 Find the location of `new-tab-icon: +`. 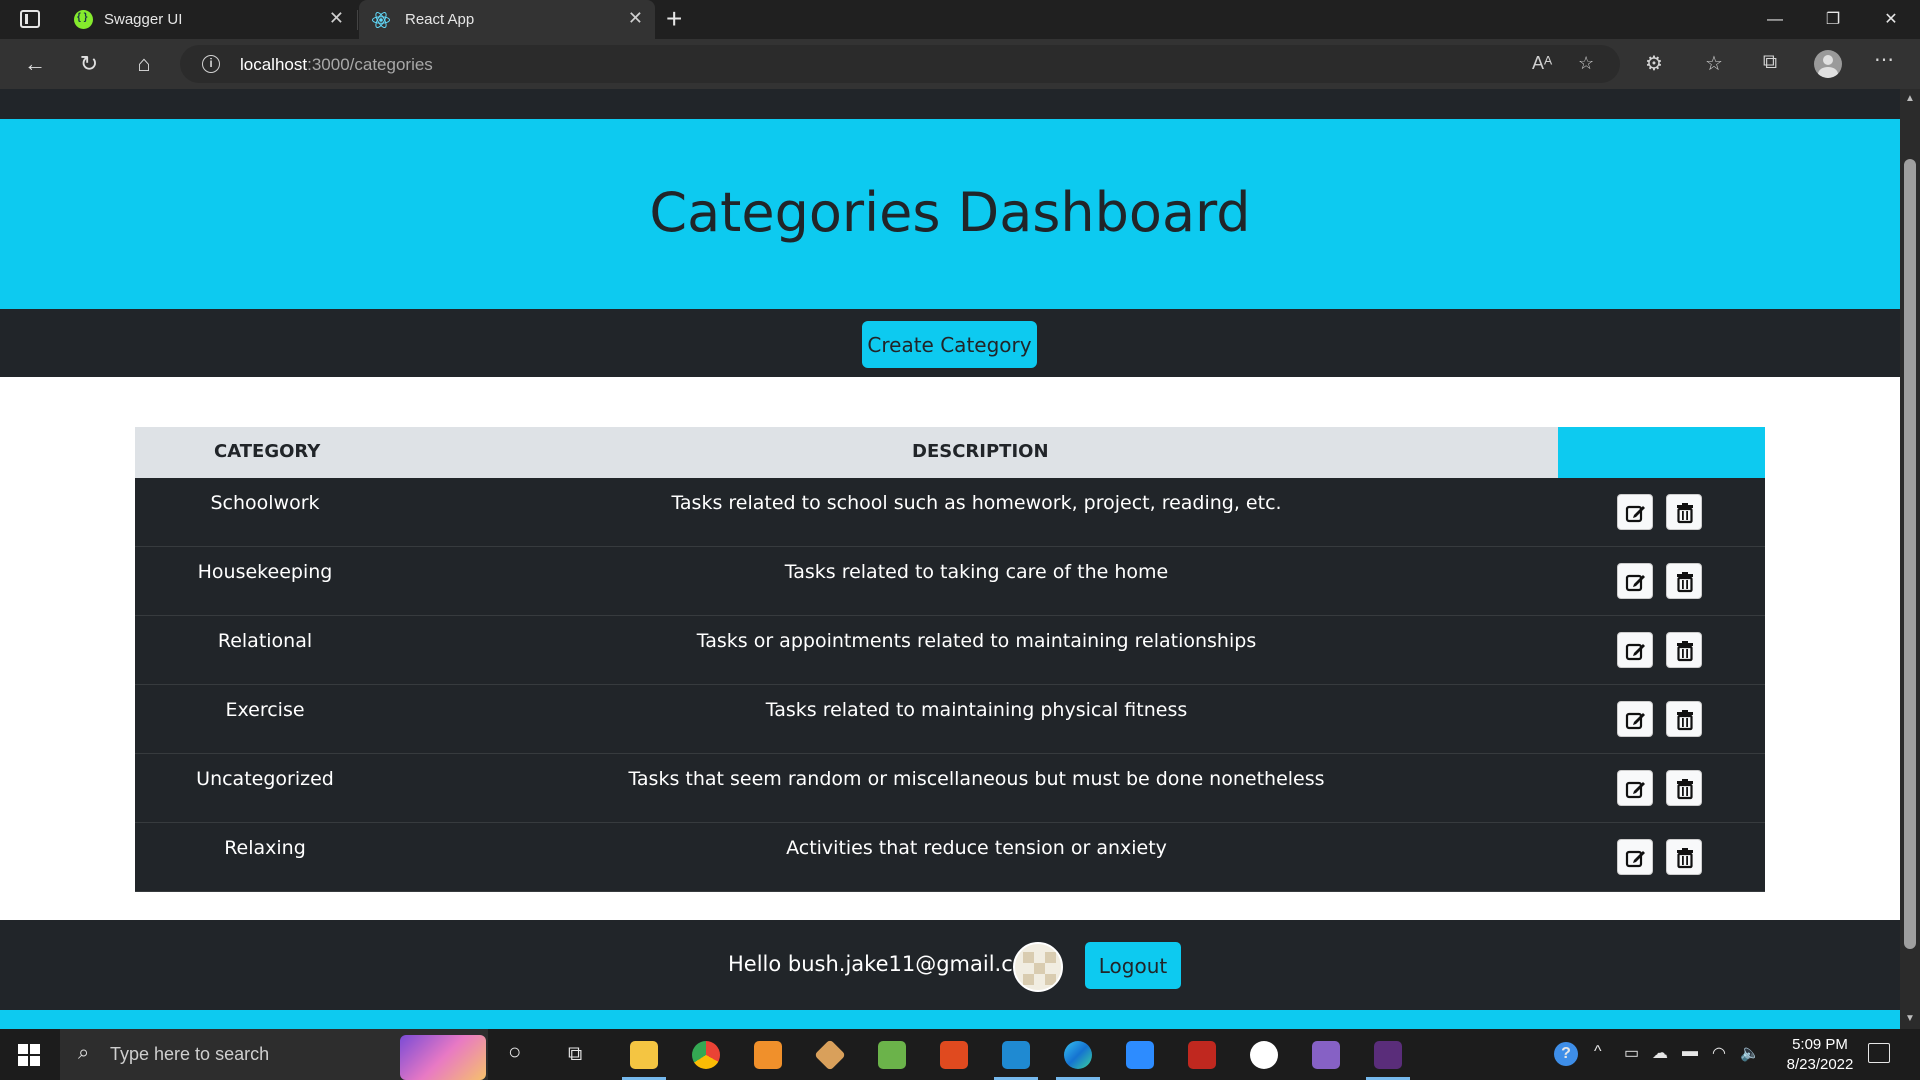

new-tab-icon: + is located at coordinates (674, 19).